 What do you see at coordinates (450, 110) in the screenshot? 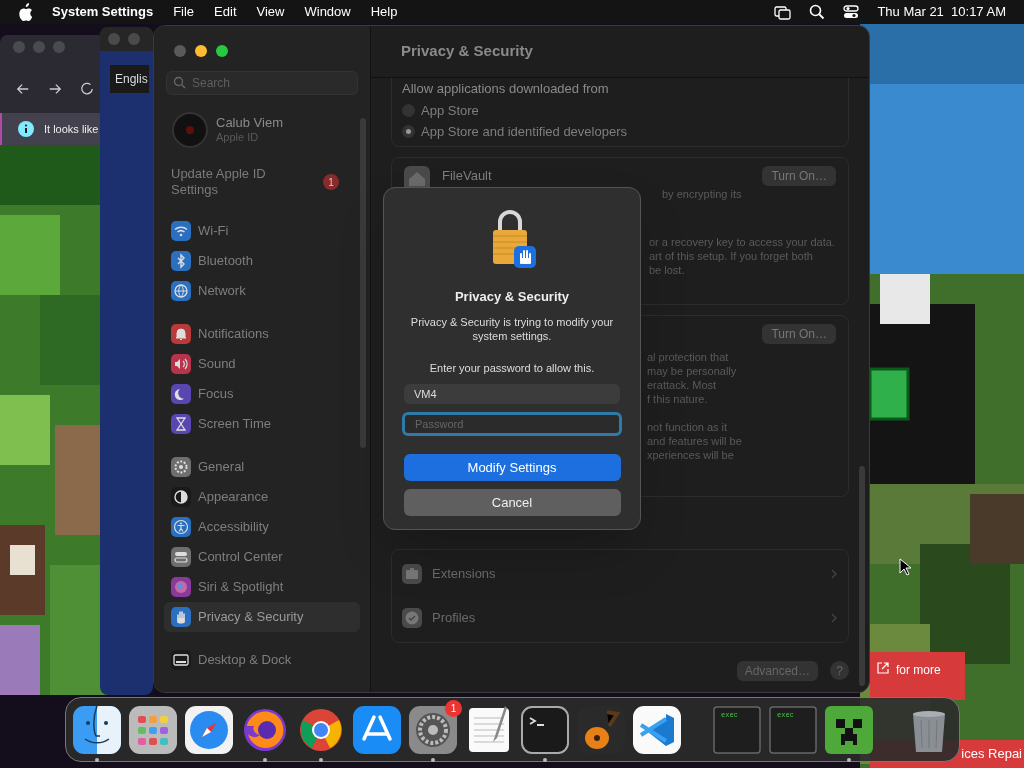
I see `radio-label: App Store` at bounding box center [450, 110].